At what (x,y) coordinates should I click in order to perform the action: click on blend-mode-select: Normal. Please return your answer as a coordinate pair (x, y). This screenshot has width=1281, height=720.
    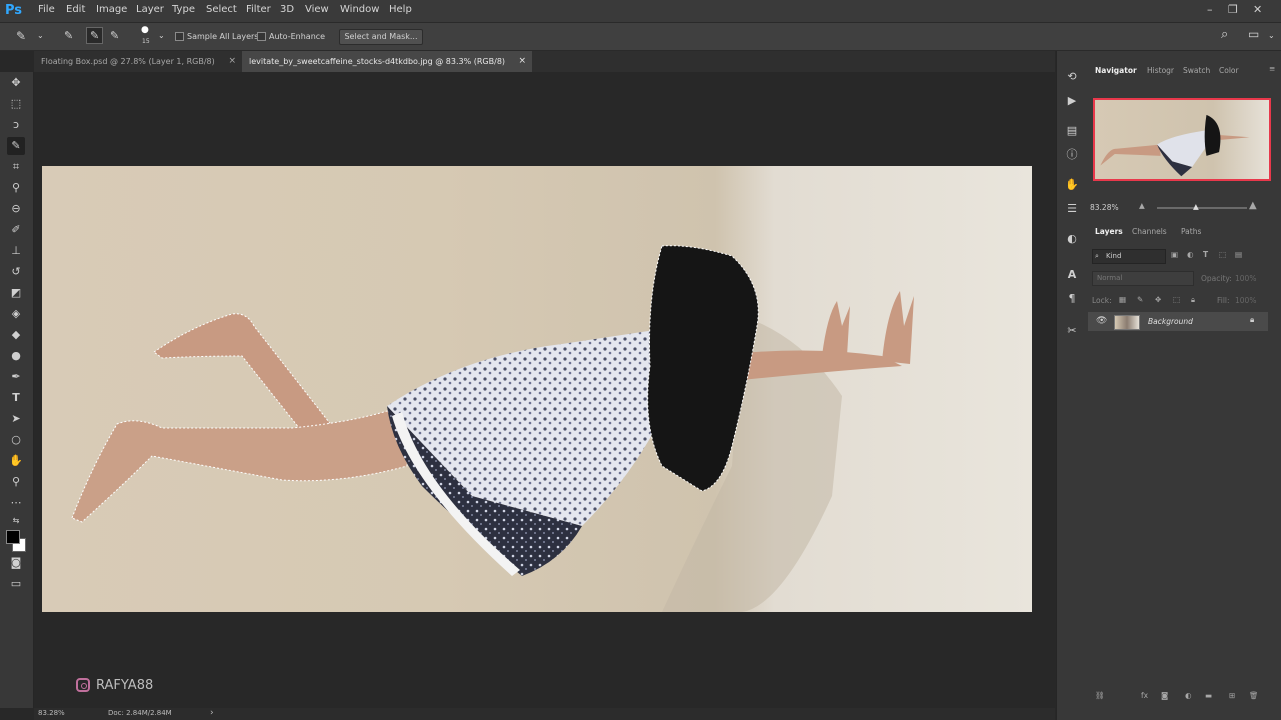
    Looking at the image, I should click on (1143, 278).